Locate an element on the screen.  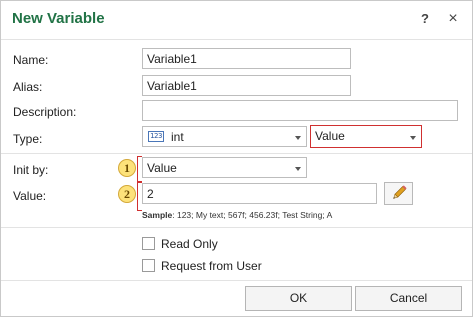
type-kind-select: Value is located at coordinates (366, 136).